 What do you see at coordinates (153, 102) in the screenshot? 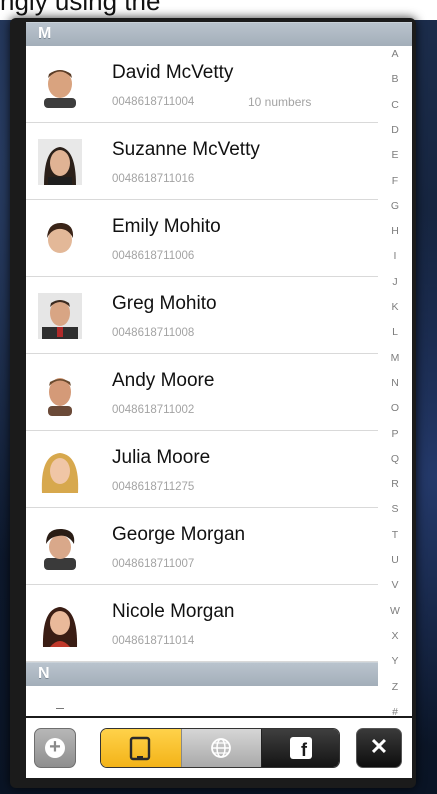
I see `contact-phone: 0048618711004` at bounding box center [153, 102].